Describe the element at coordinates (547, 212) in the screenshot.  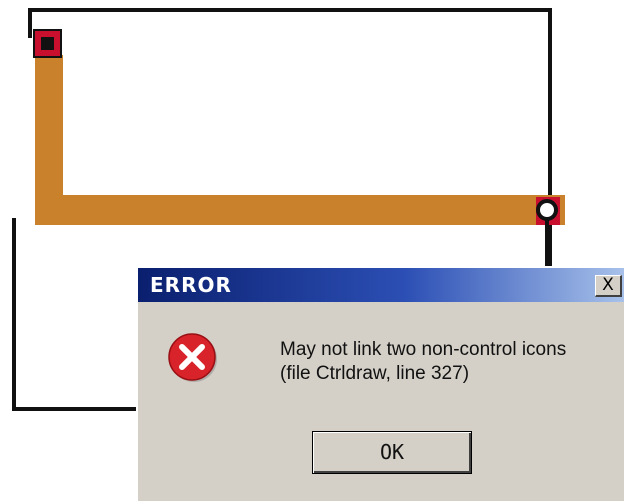
I see `link-node-icon` at that location.